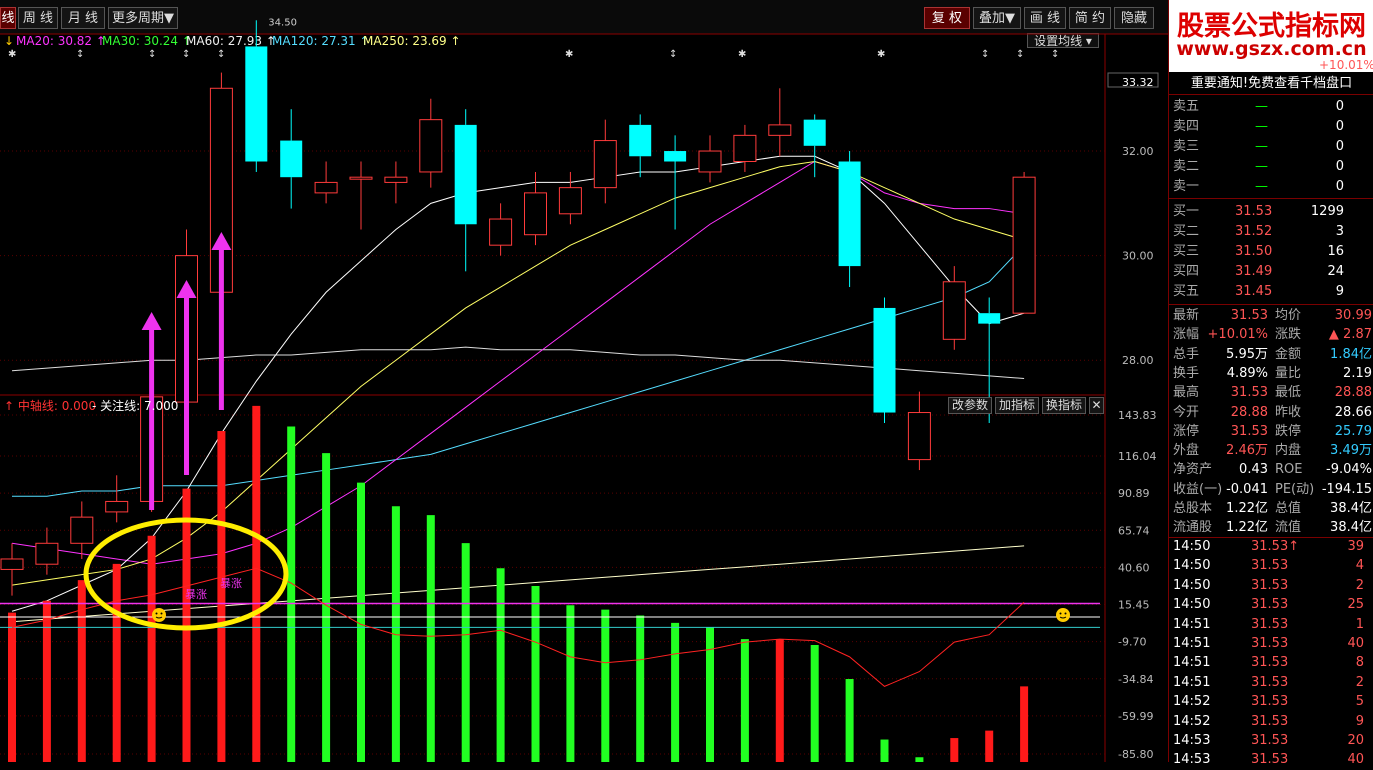 This screenshot has width=1373, height=770. I want to click on tick-volume: 2, so click(1359, 585).